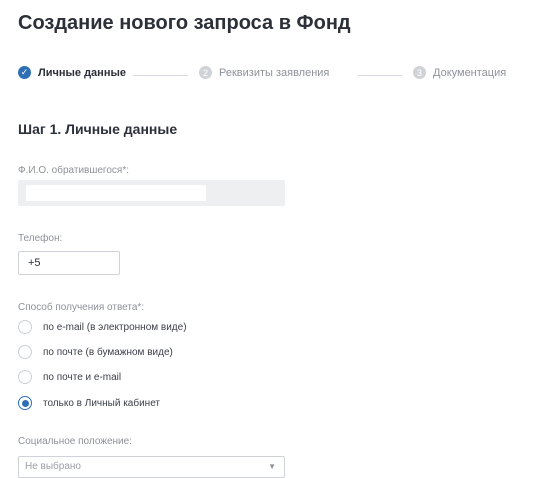  What do you see at coordinates (81, 307) in the screenshot?
I see `response-method-label: Способ получения ответа*:` at bounding box center [81, 307].